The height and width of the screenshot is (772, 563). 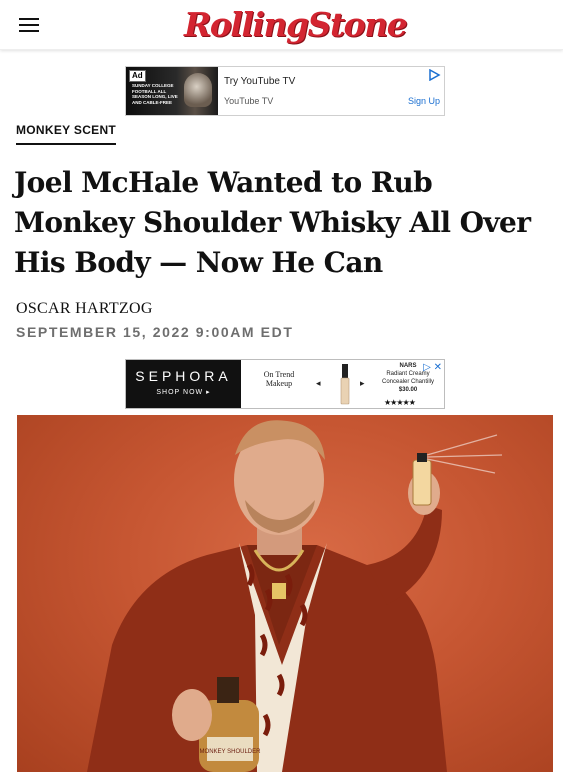 What do you see at coordinates (432, 367) in the screenshot?
I see `adchoices-close-icon: ▷ ✕` at bounding box center [432, 367].